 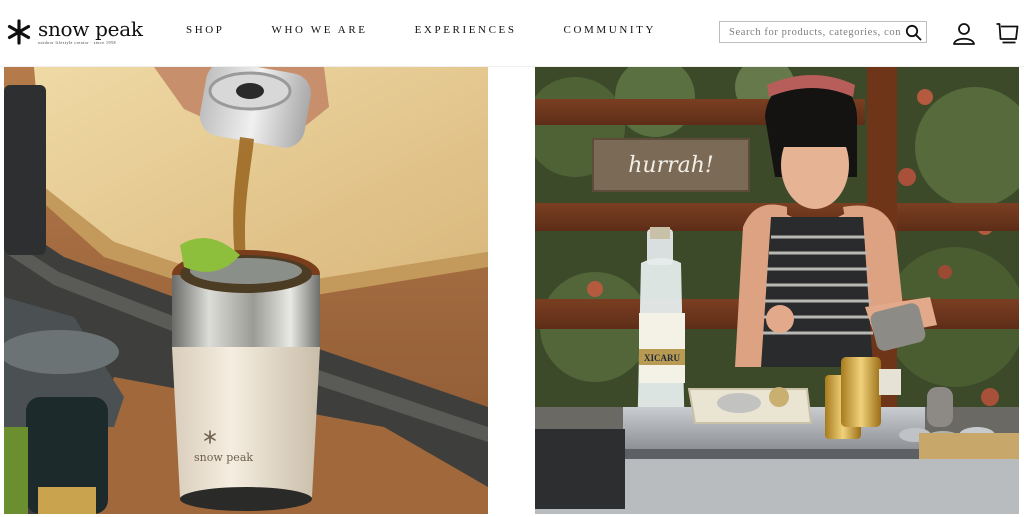 I want to click on cart-icon, so click(x=1007, y=33).